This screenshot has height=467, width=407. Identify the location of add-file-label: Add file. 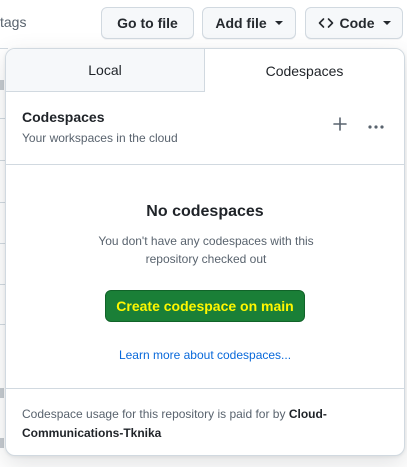
(241, 23).